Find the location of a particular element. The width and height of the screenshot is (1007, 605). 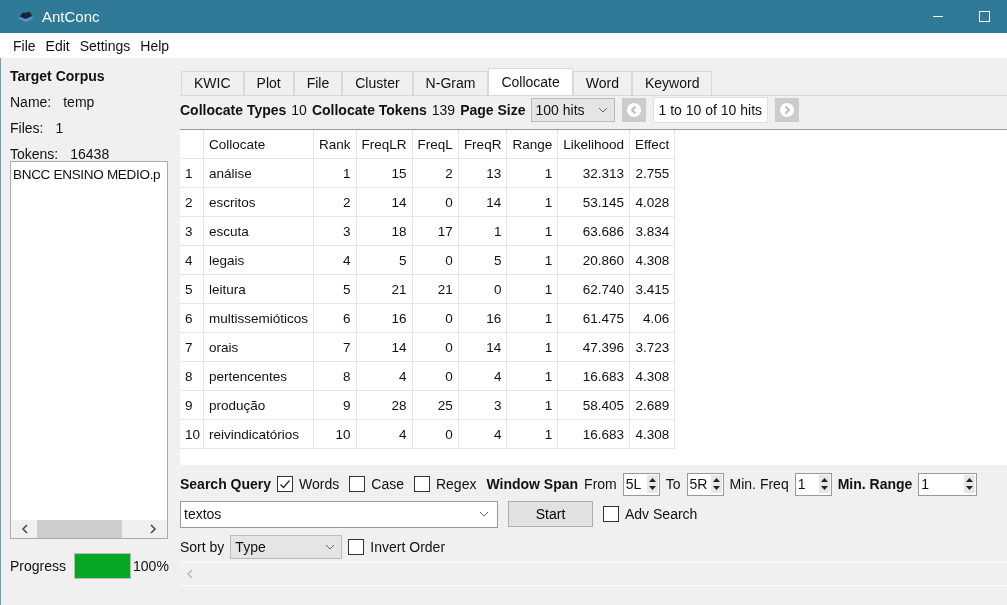

tab: Plot is located at coordinates (268, 83).